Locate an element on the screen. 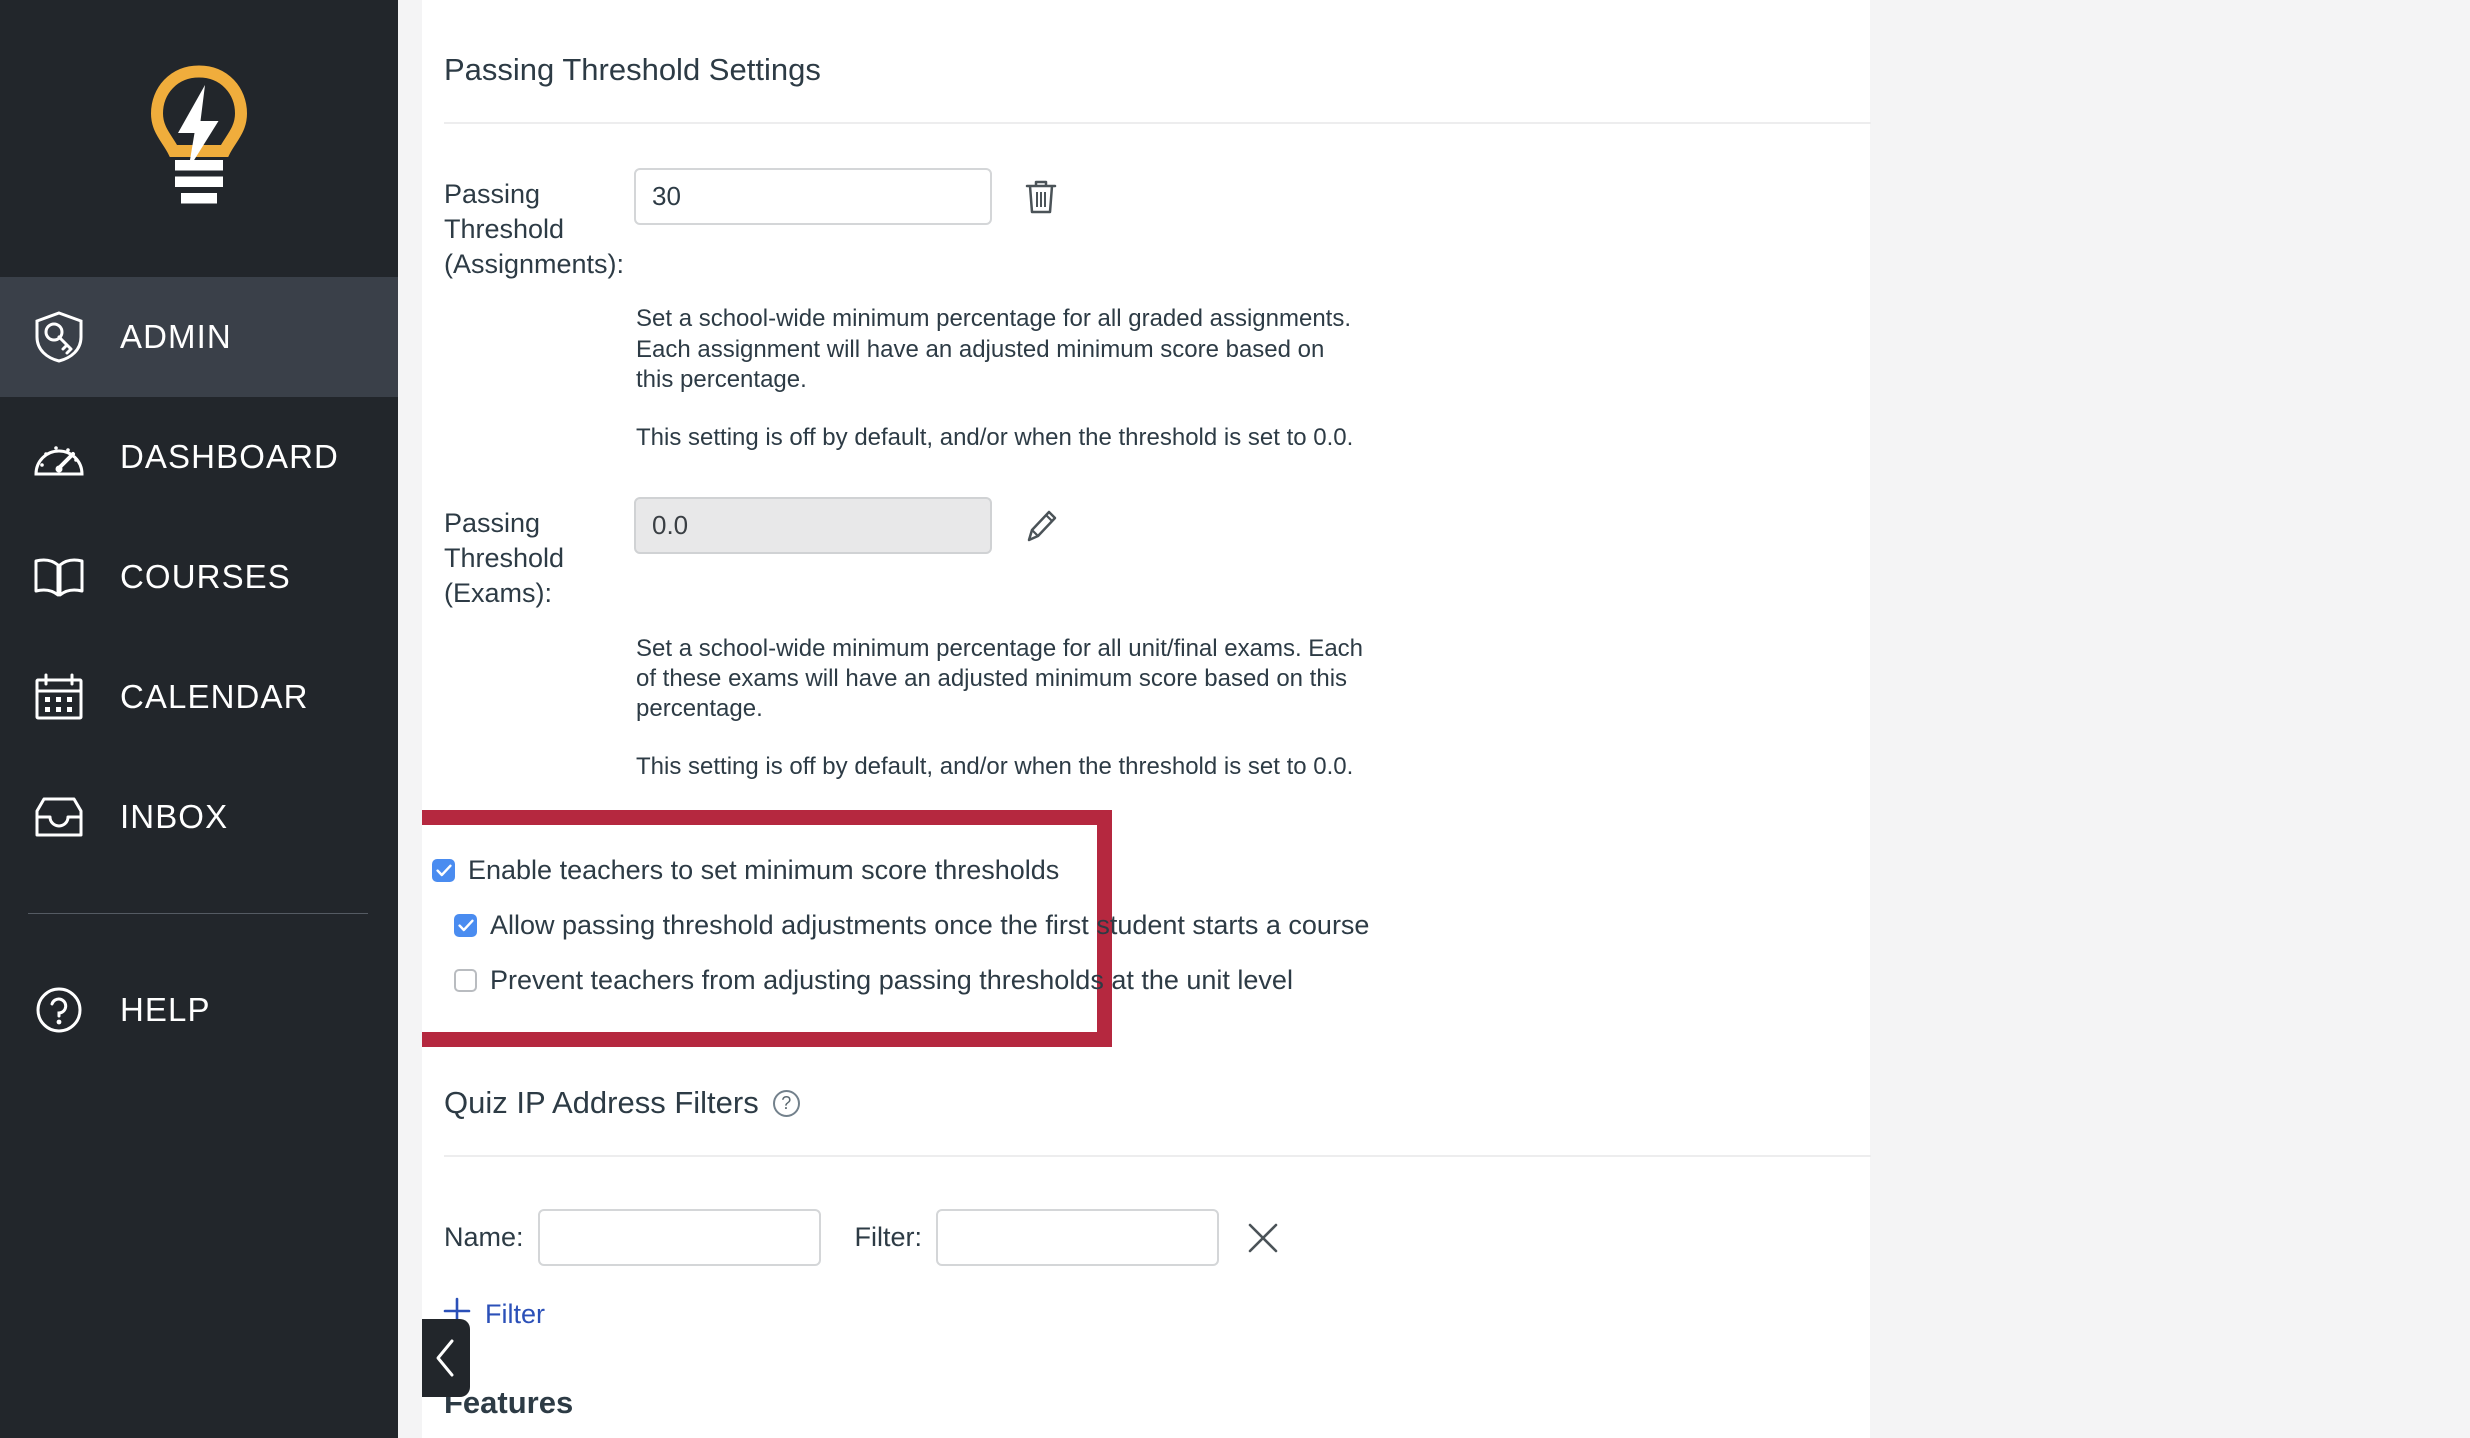 The image size is (2470, 1438). filter-value-input is located at coordinates (1078, 1238).